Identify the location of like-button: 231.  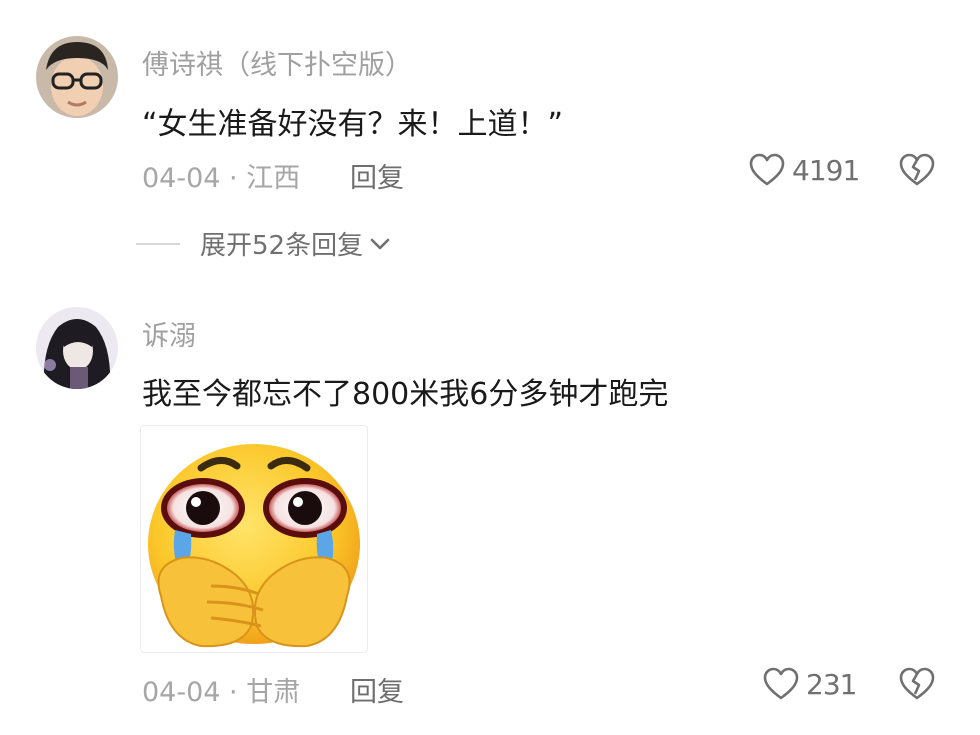
(809, 684).